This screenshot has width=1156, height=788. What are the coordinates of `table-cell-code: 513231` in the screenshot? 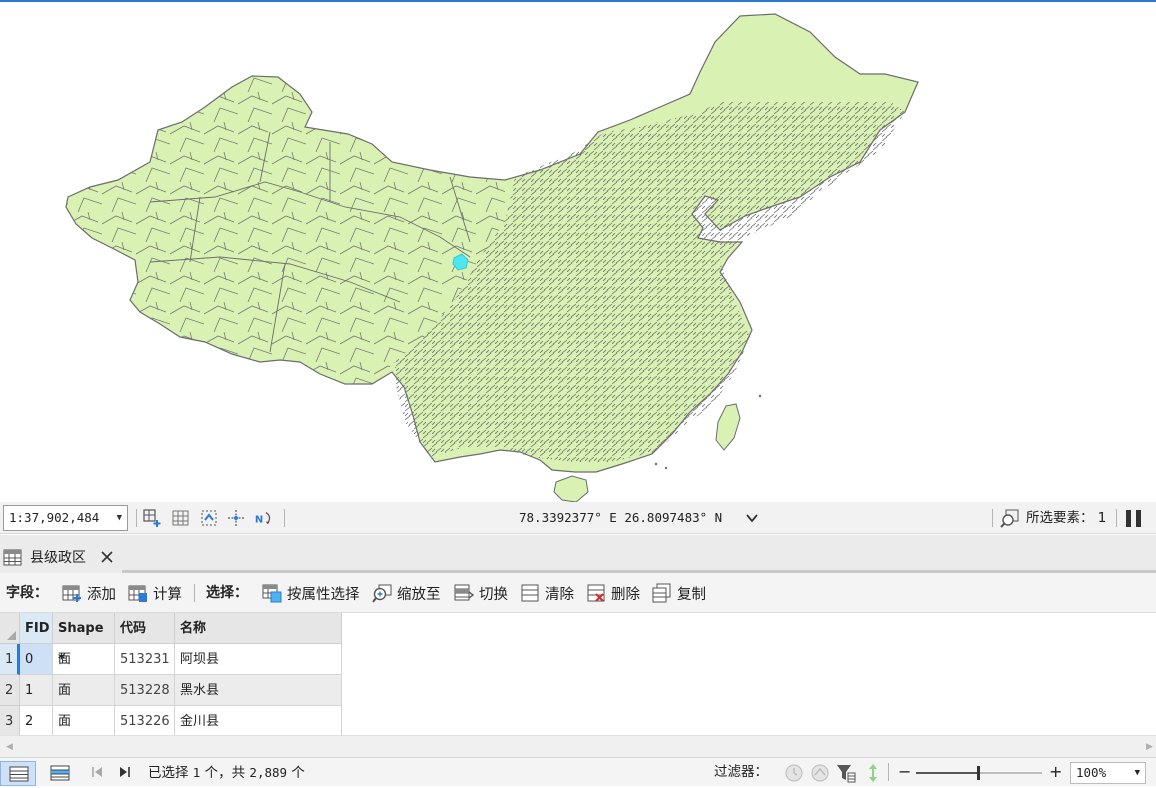 It's located at (145, 659).